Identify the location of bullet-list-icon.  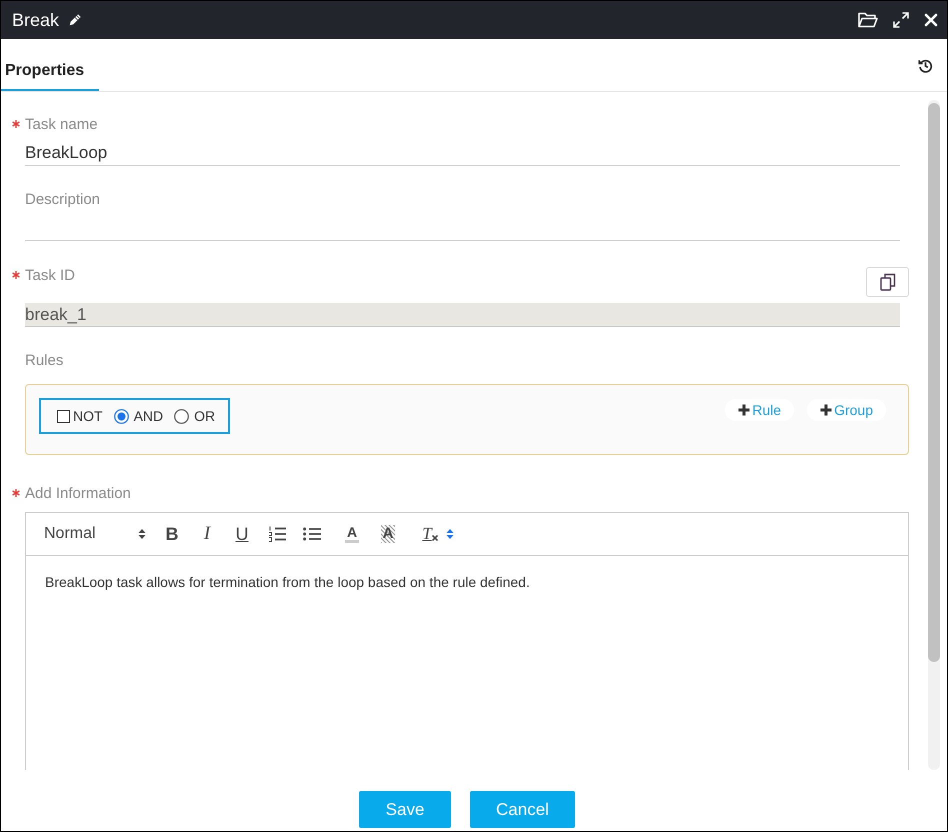
(312, 534).